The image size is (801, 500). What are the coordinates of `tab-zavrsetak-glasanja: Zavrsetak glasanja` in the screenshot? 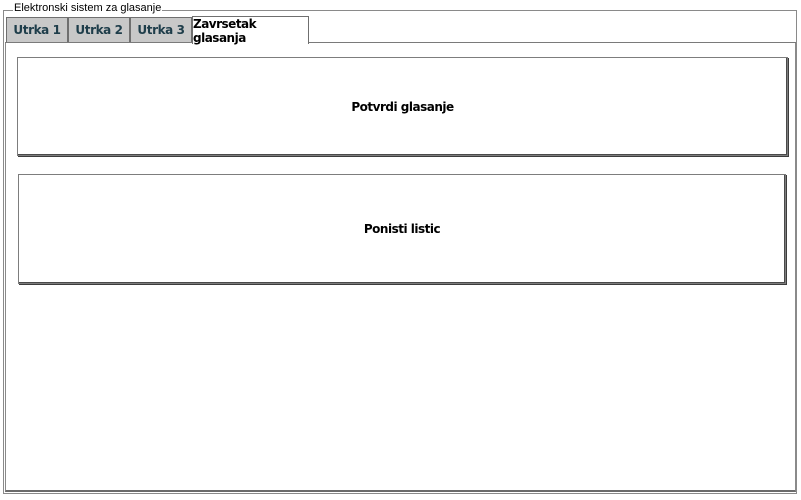 It's located at (250, 30).